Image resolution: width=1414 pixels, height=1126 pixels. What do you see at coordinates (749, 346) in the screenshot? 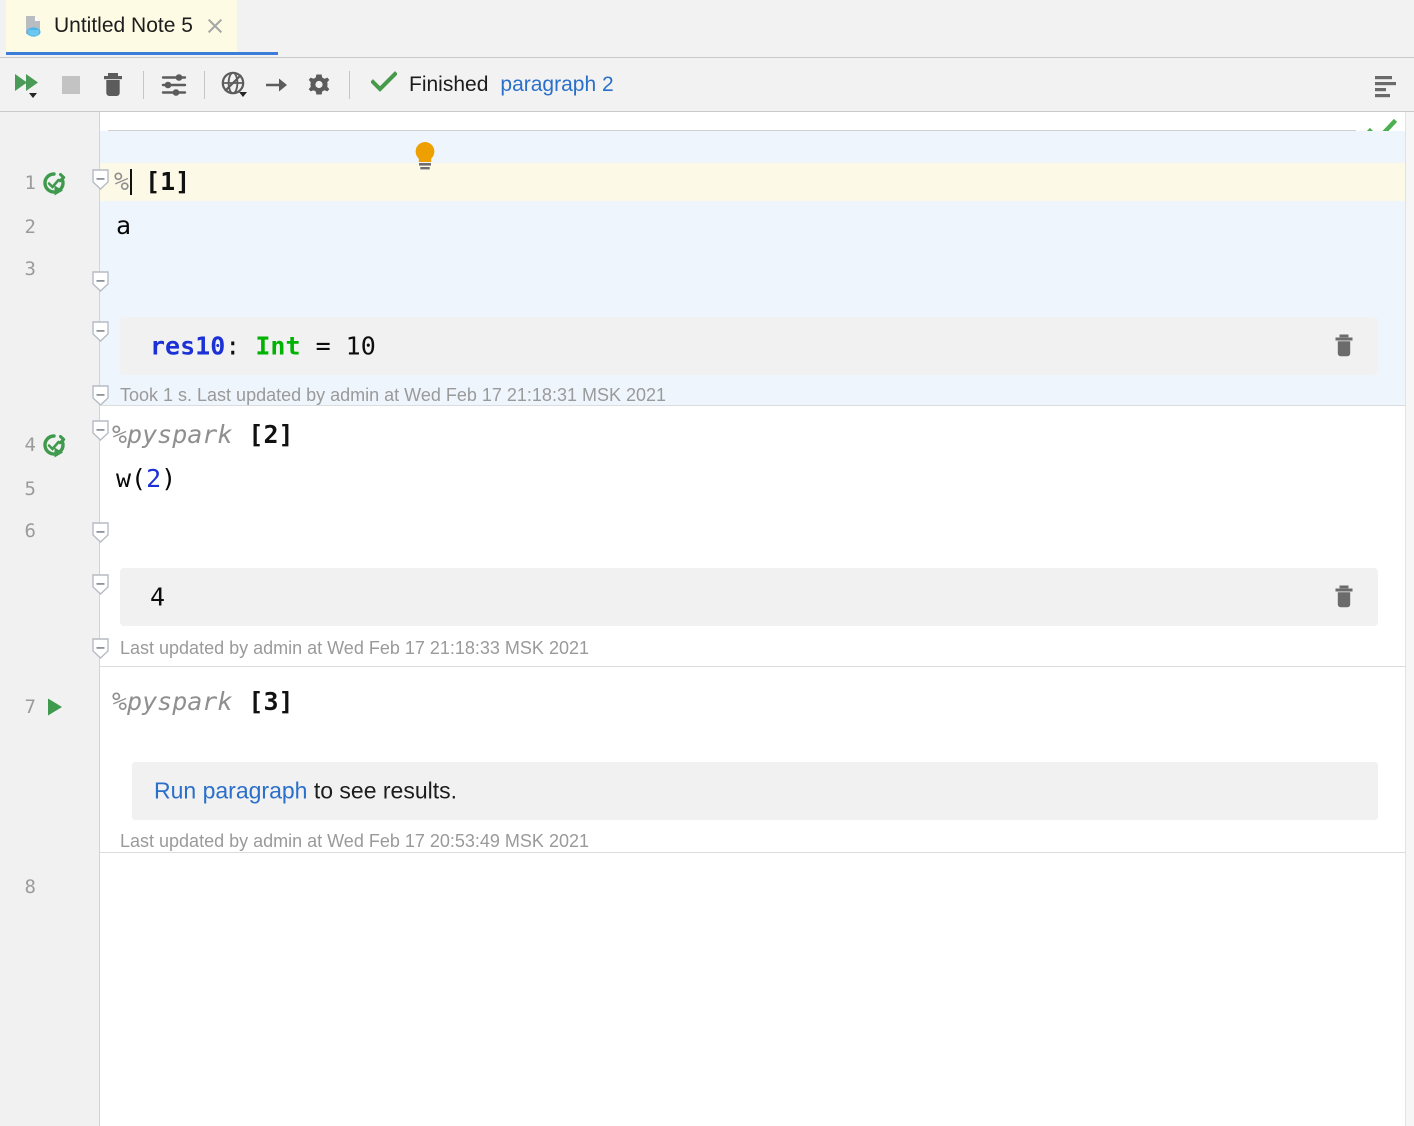
I see `paragraph-1-output: res10: Int = 10` at bounding box center [749, 346].